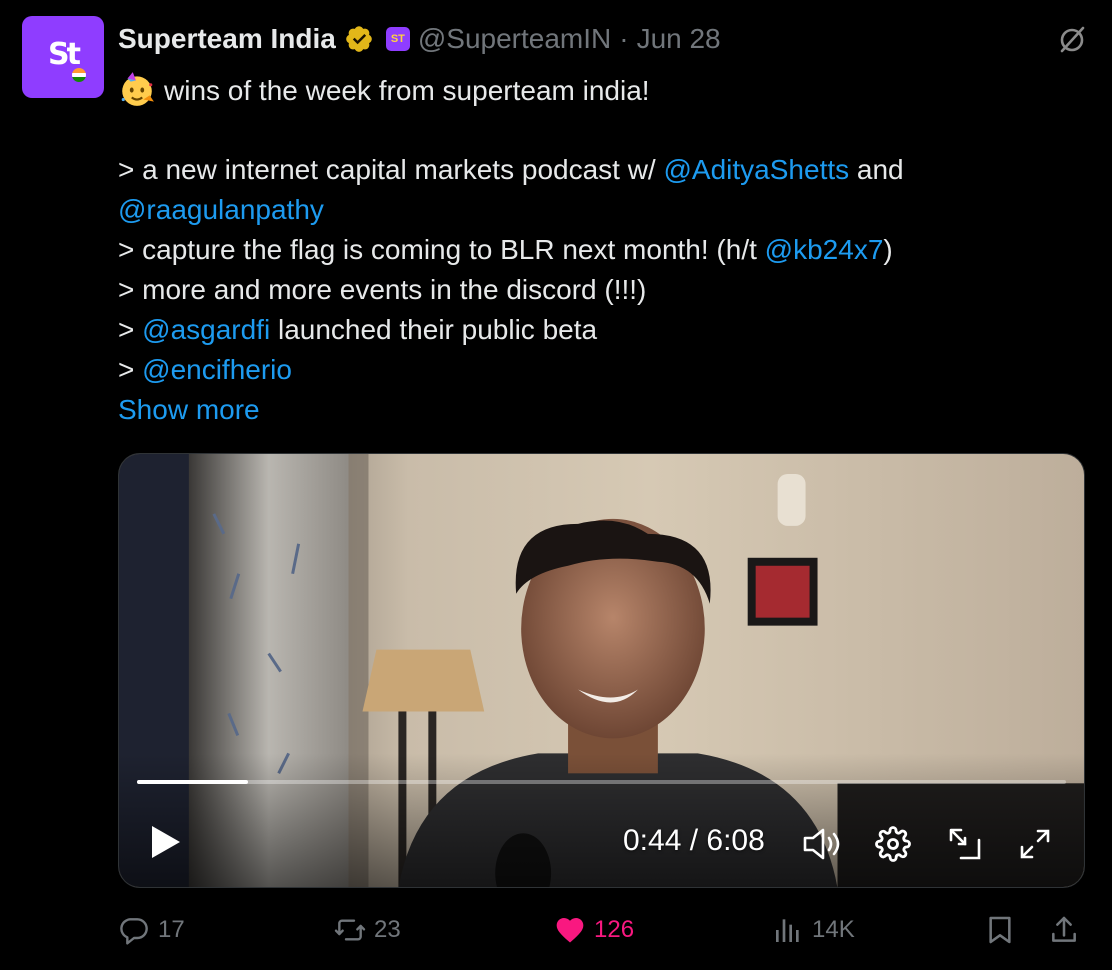 The image size is (1112, 970). Describe the element at coordinates (359, 39) in the screenshot. I see `verified-badge-icon` at that location.